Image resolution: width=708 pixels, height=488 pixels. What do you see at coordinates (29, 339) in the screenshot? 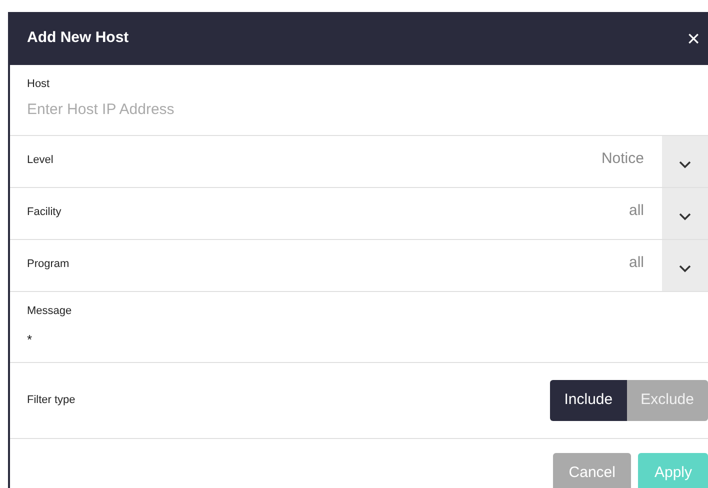
I see `message-value: *` at bounding box center [29, 339].